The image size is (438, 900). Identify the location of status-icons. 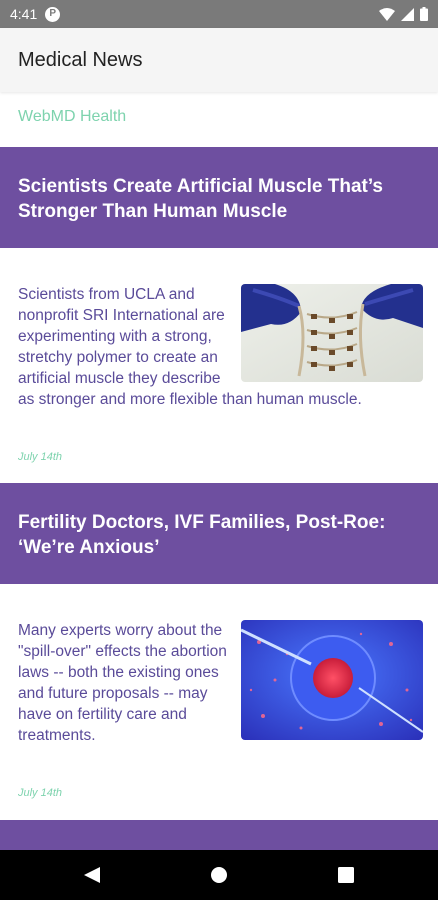
(403, 14).